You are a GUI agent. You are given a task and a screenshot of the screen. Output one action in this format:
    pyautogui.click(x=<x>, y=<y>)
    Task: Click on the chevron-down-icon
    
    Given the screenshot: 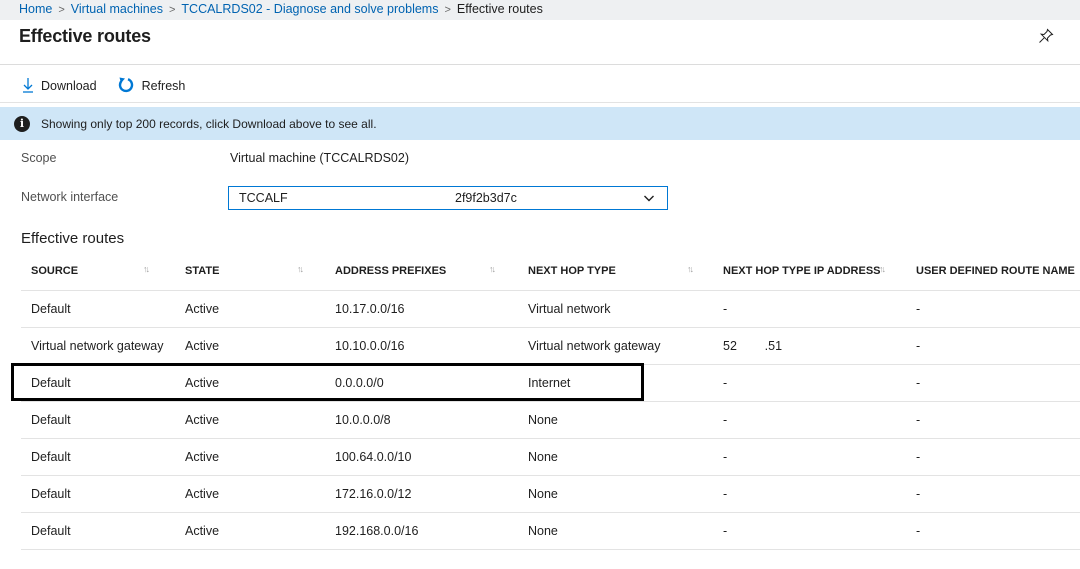 What is the action you would take?
    pyautogui.click(x=649, y=199)
    